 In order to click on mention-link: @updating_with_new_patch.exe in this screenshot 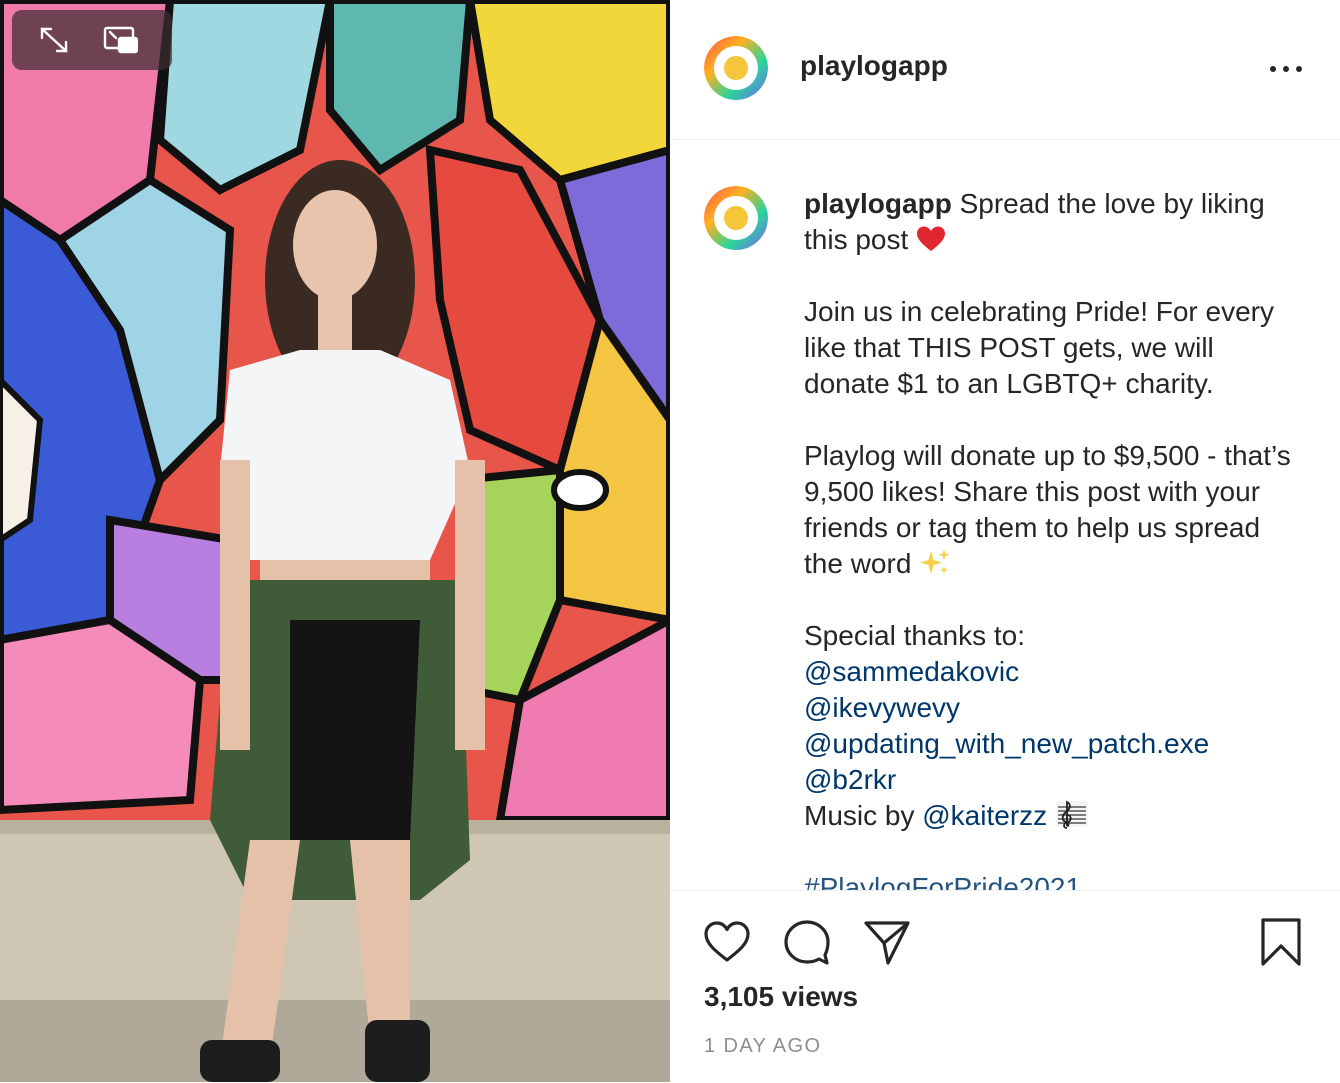, I will do `click(1006, 743)`.